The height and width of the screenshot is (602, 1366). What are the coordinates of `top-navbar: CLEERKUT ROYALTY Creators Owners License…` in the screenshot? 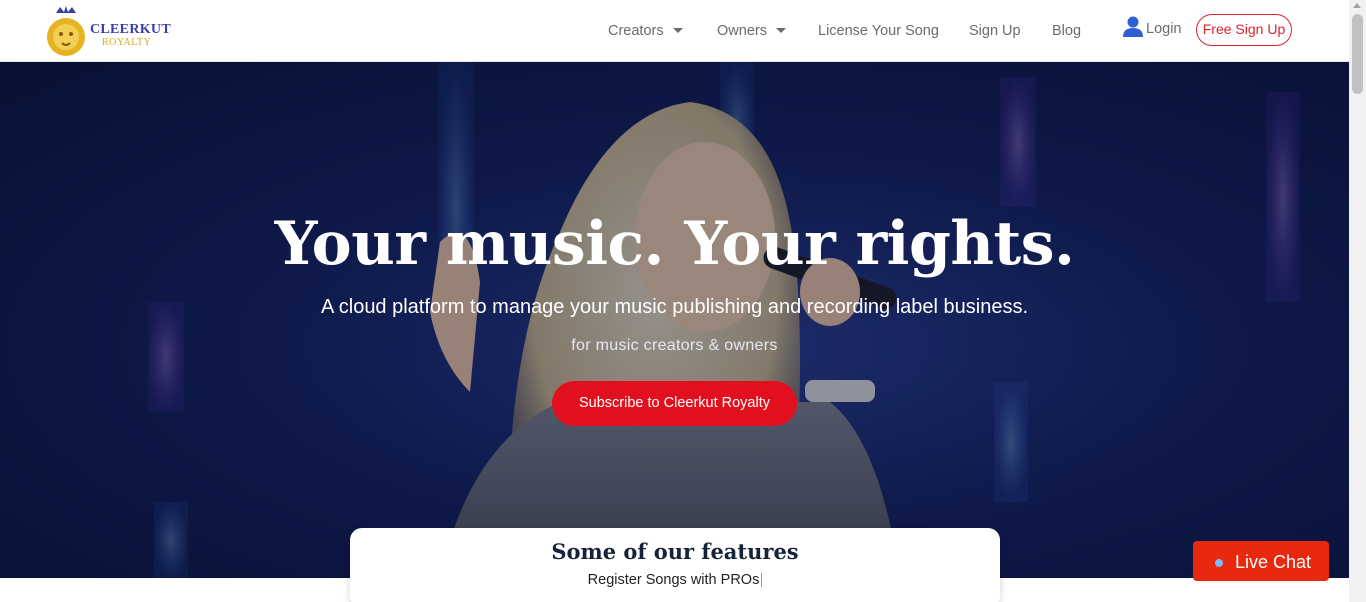 It's located at (674, 31).